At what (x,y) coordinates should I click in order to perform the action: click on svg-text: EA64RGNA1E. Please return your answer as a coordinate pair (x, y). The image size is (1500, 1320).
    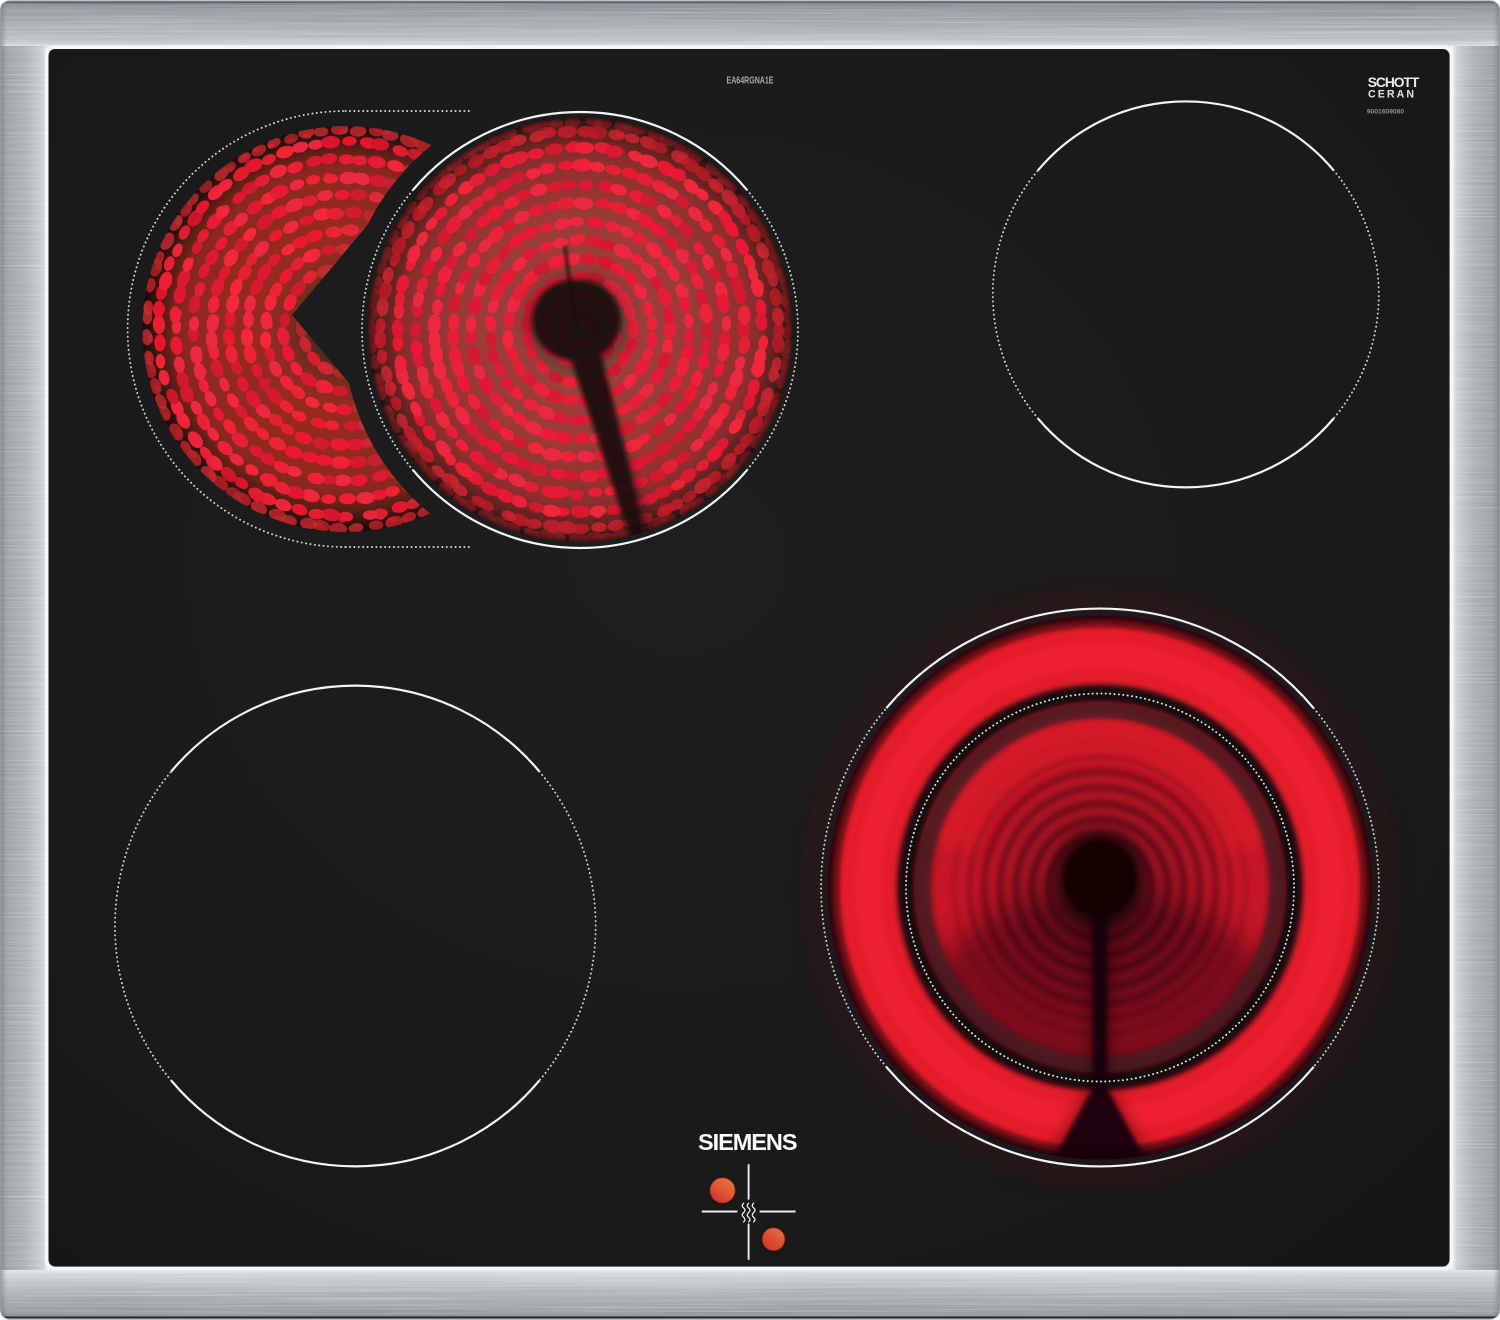
    Looking at the image, I should click on (750, 80).